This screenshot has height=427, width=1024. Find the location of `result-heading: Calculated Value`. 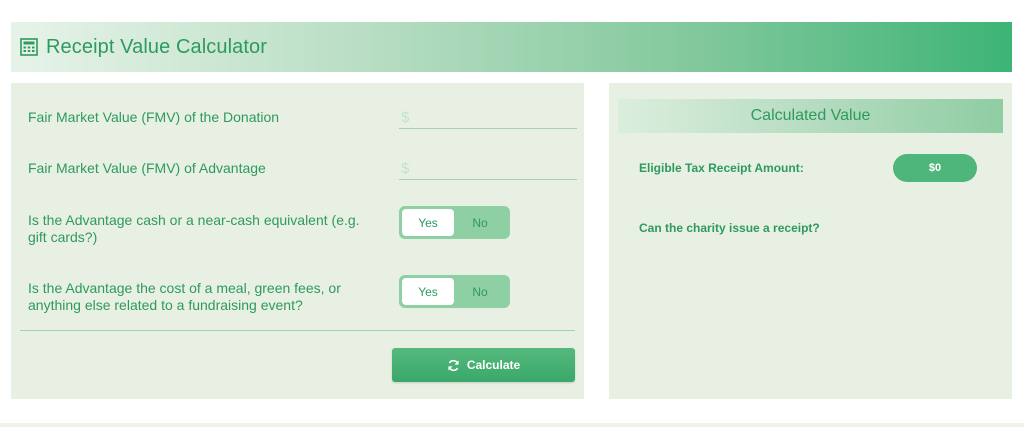

result-heading: Calculated Value is located at coordinates (810, 116).